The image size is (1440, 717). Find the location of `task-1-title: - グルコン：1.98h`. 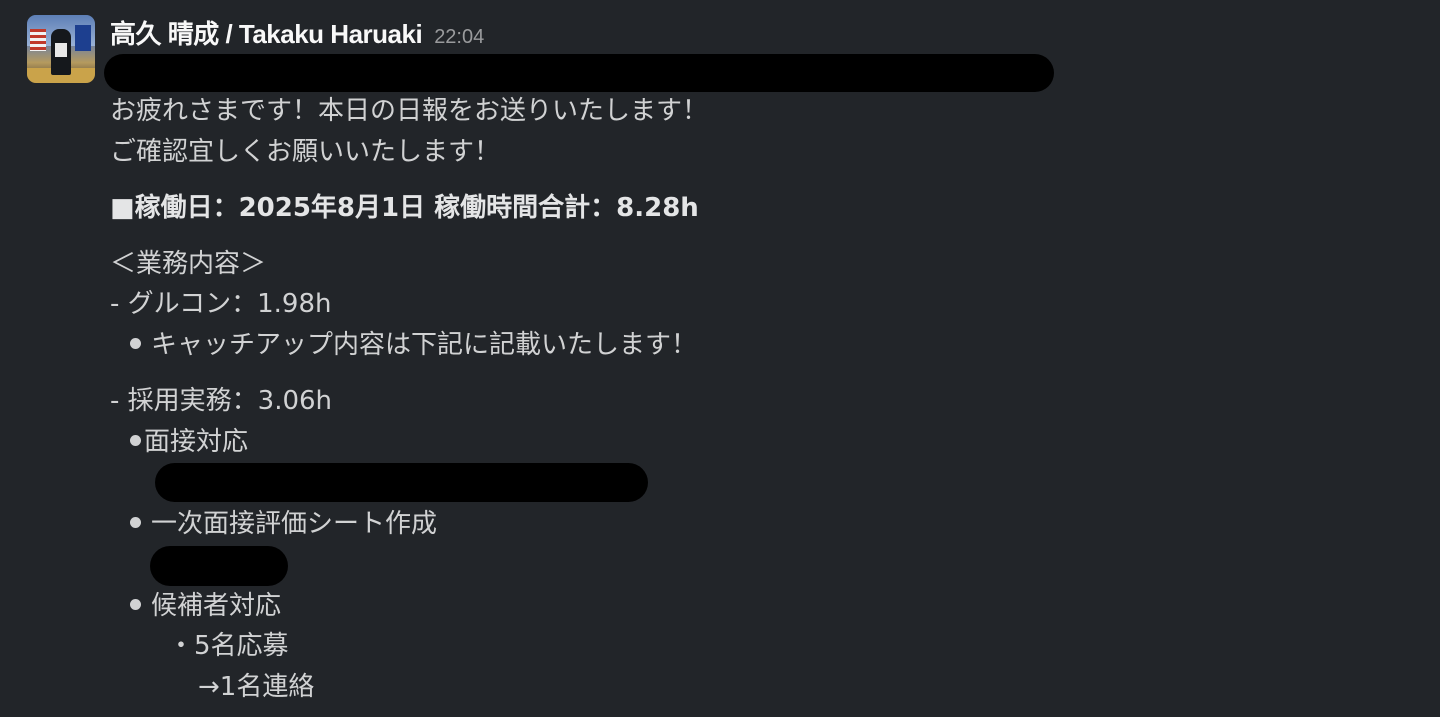

task-1-title: - グルコン：1.98h is located at coordinates (221, 304).